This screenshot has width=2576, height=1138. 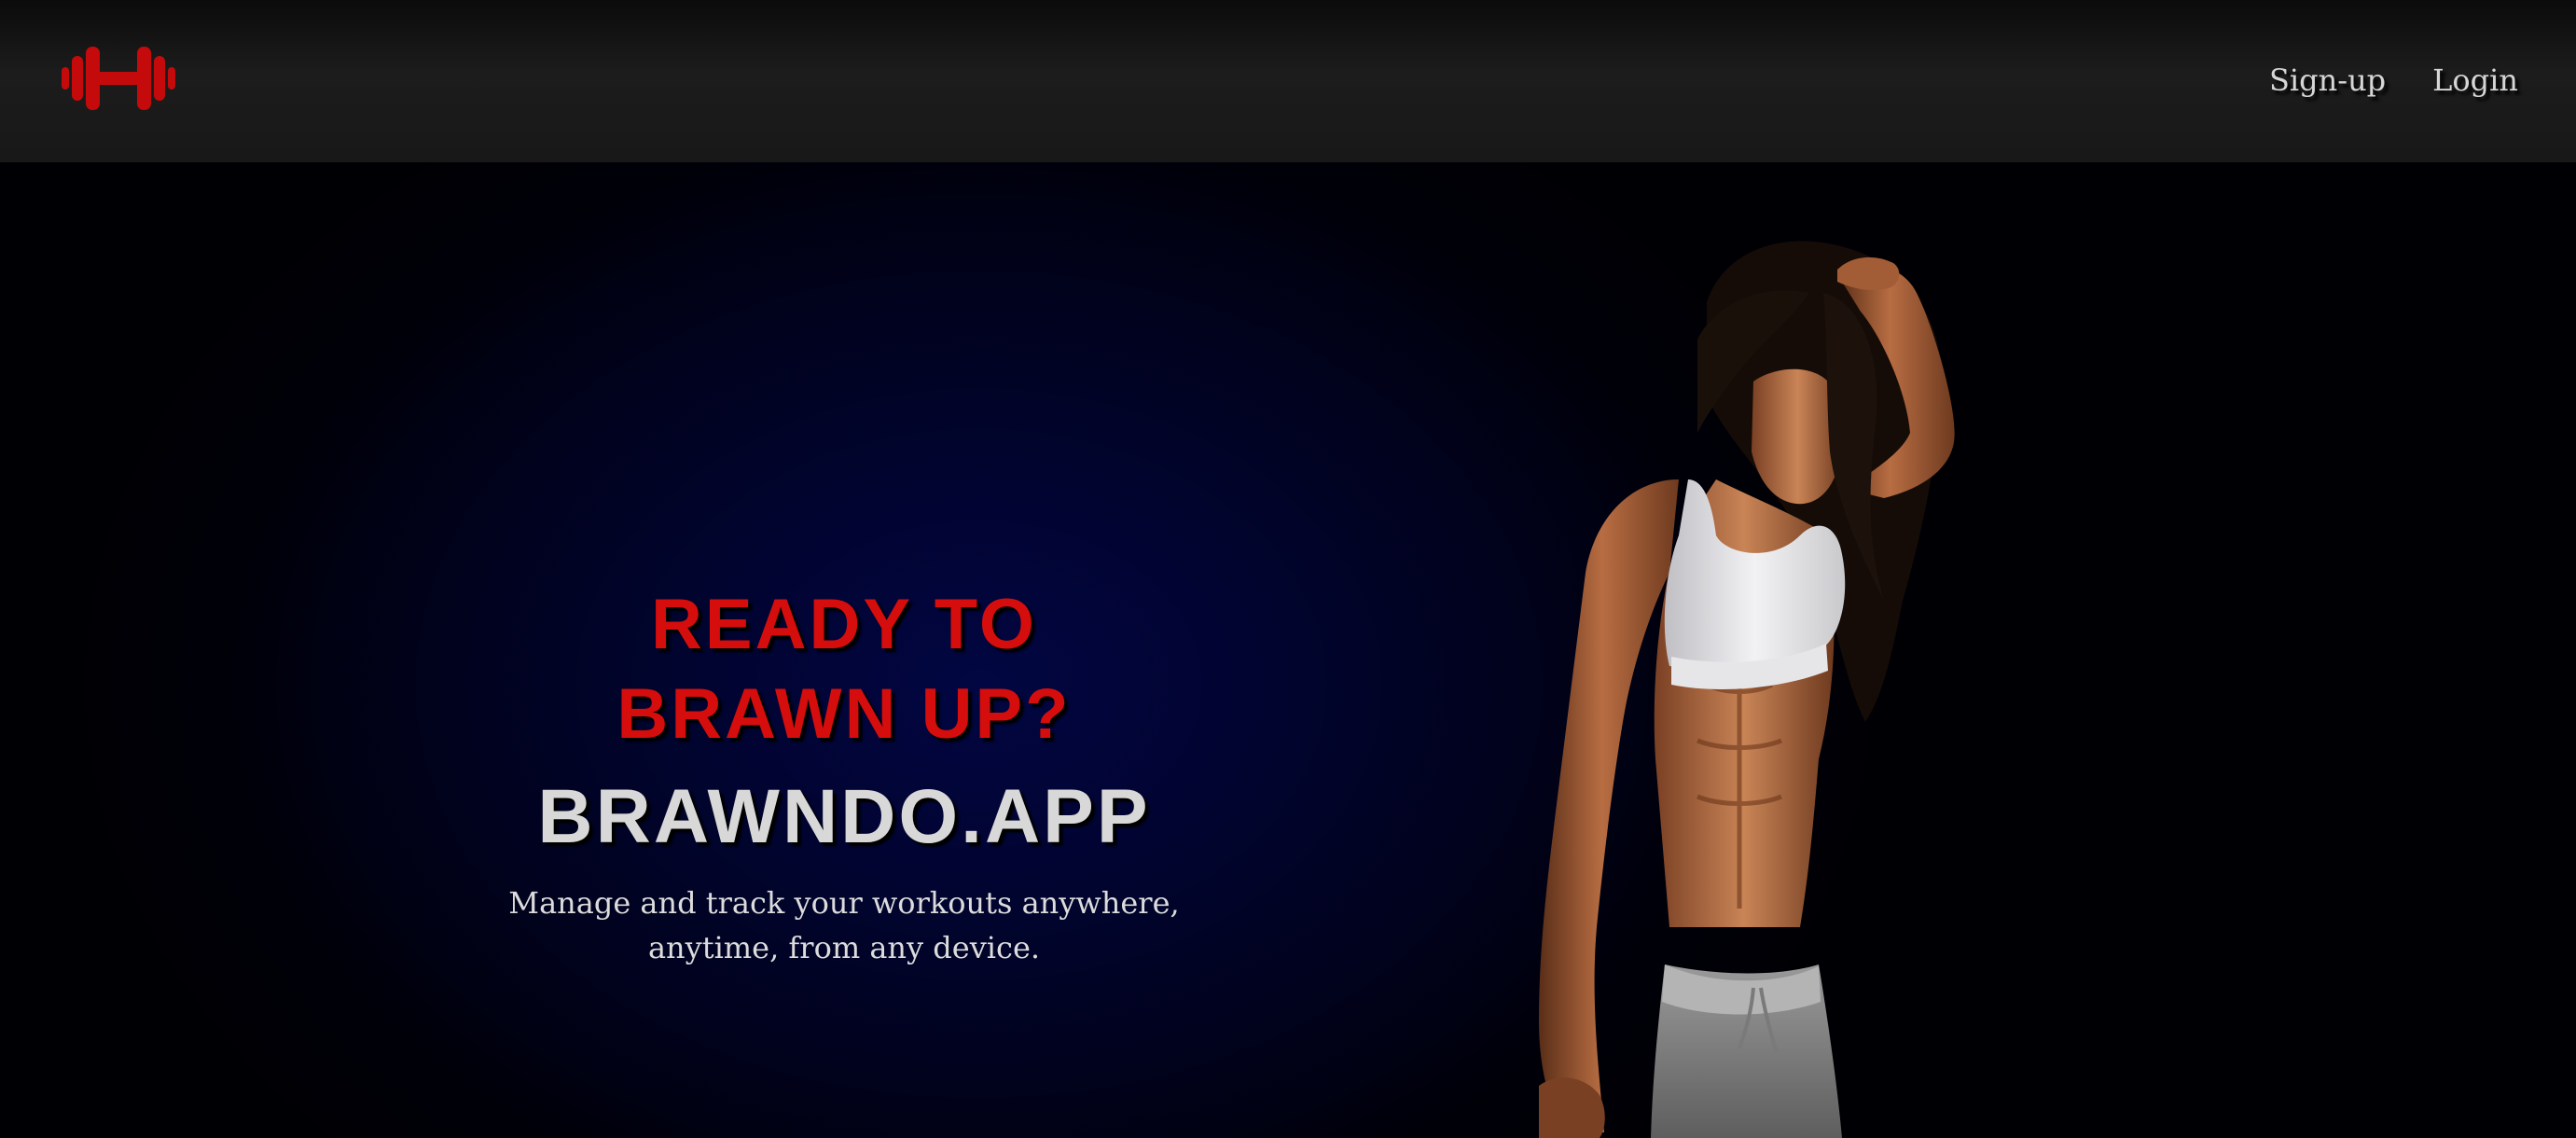 What do you see at coordinates (2475, 80) in the screenshot?
I see `login-link: Login` at bounding box center [2475, 80].